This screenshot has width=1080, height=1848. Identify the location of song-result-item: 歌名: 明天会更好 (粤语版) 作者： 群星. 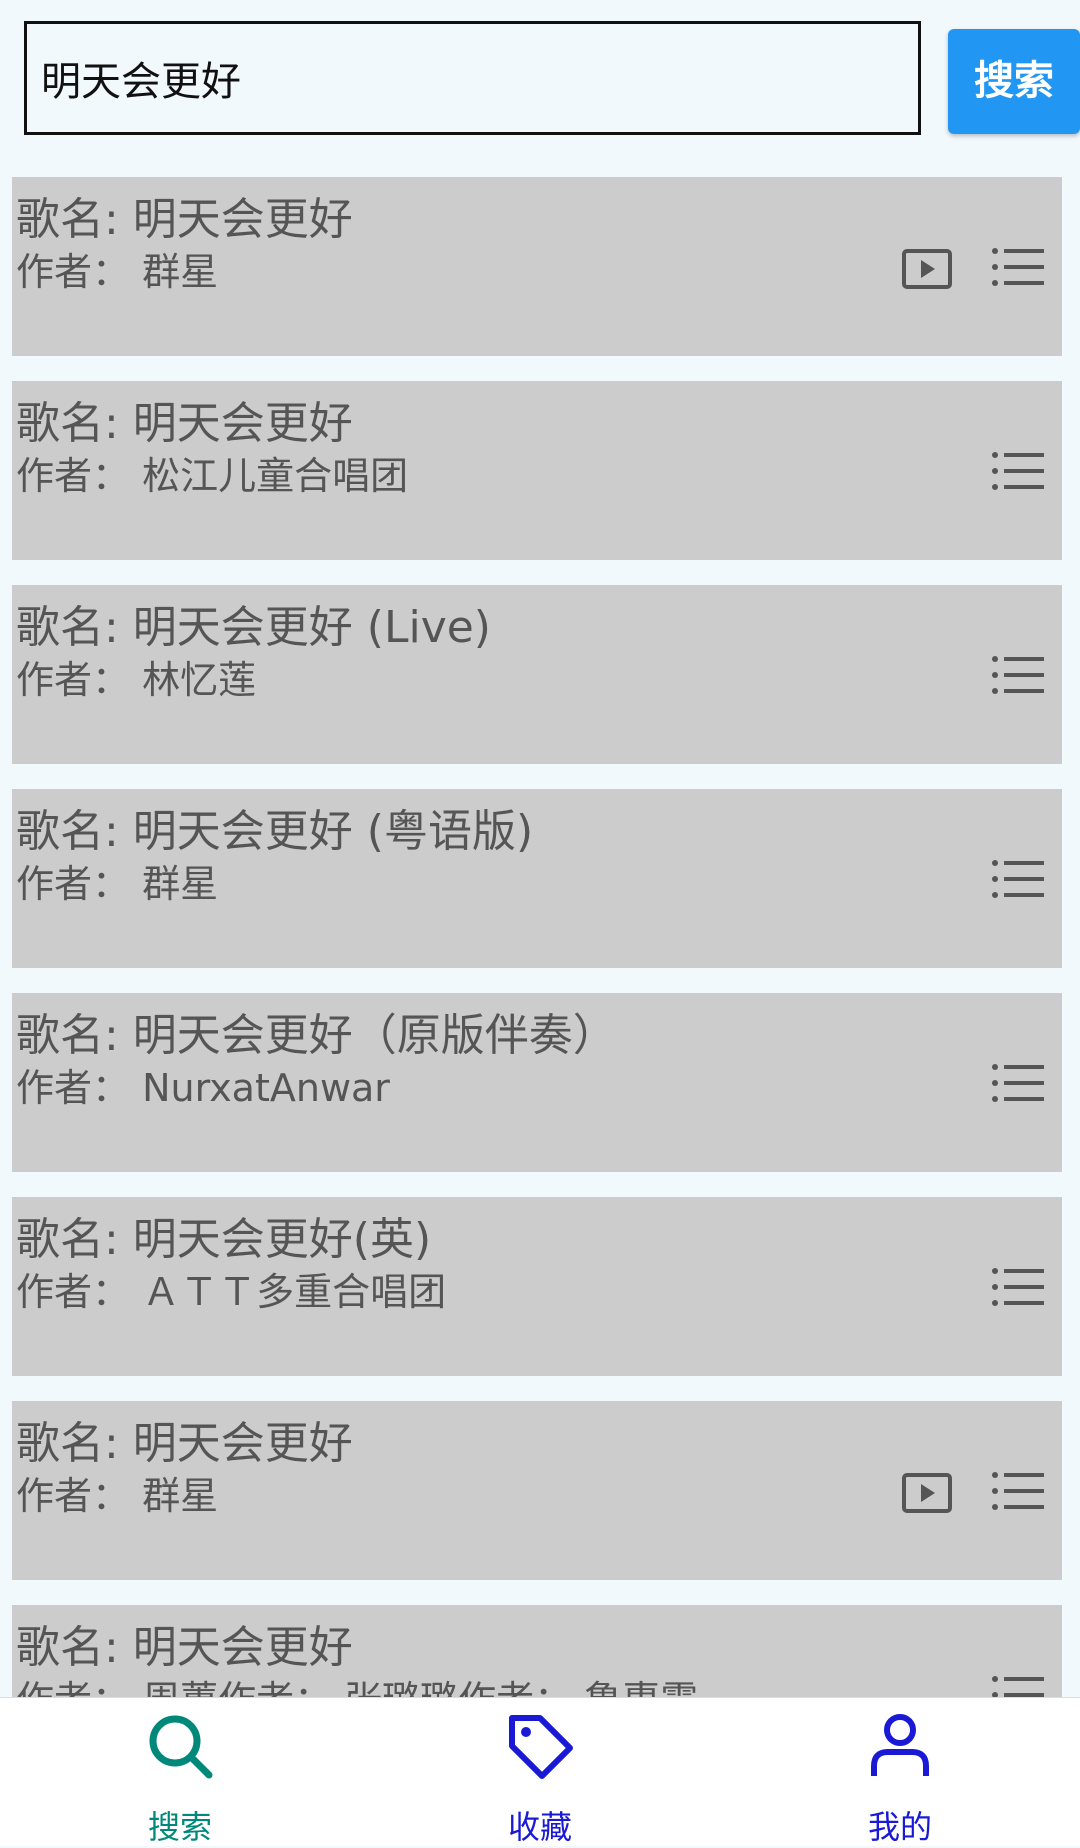
(537, 878).